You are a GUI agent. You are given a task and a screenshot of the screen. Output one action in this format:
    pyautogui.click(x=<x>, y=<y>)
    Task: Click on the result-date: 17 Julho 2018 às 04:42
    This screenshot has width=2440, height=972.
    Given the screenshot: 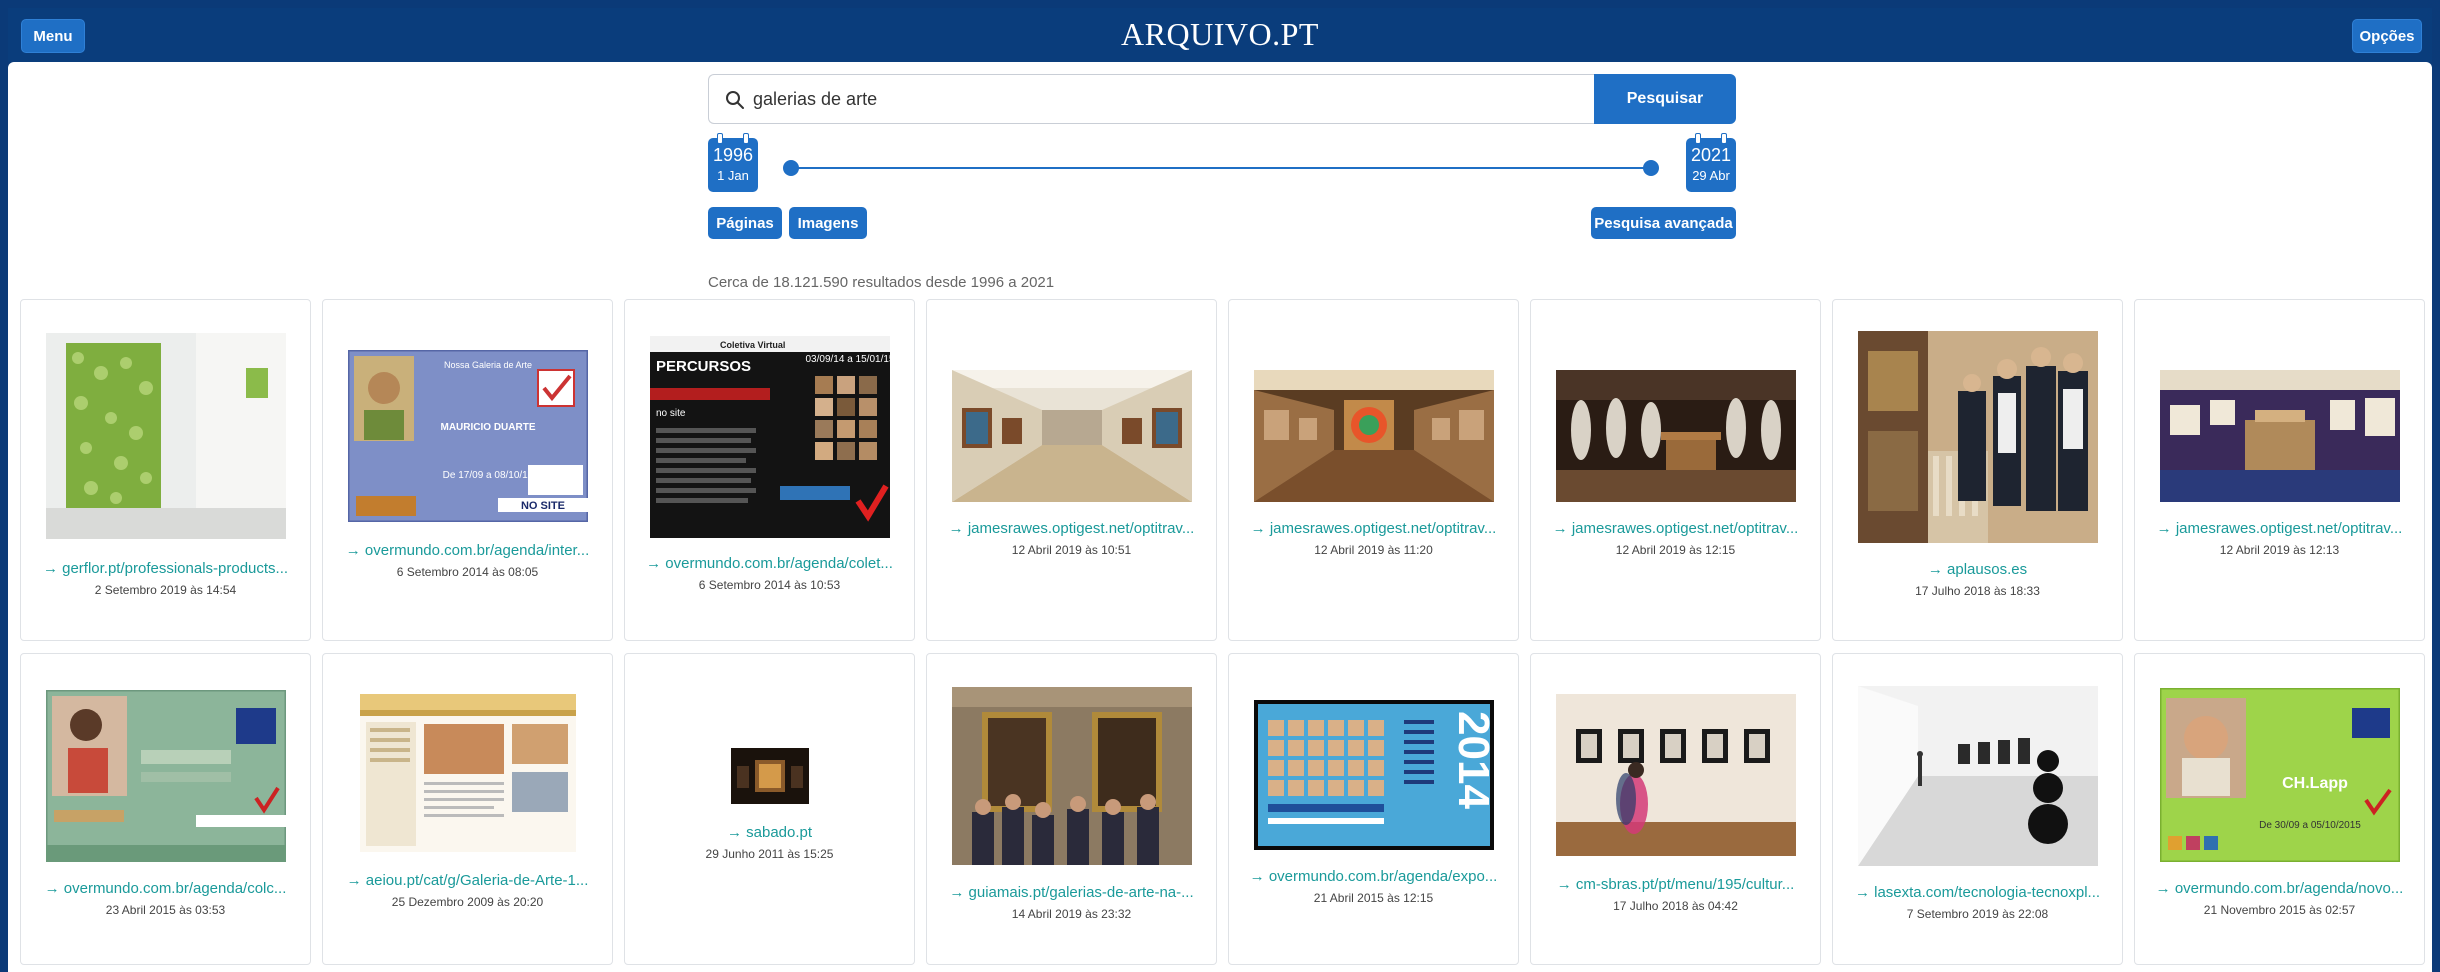 What is the action you would take?
    pyautogui.click(x=1675, y=906)
    